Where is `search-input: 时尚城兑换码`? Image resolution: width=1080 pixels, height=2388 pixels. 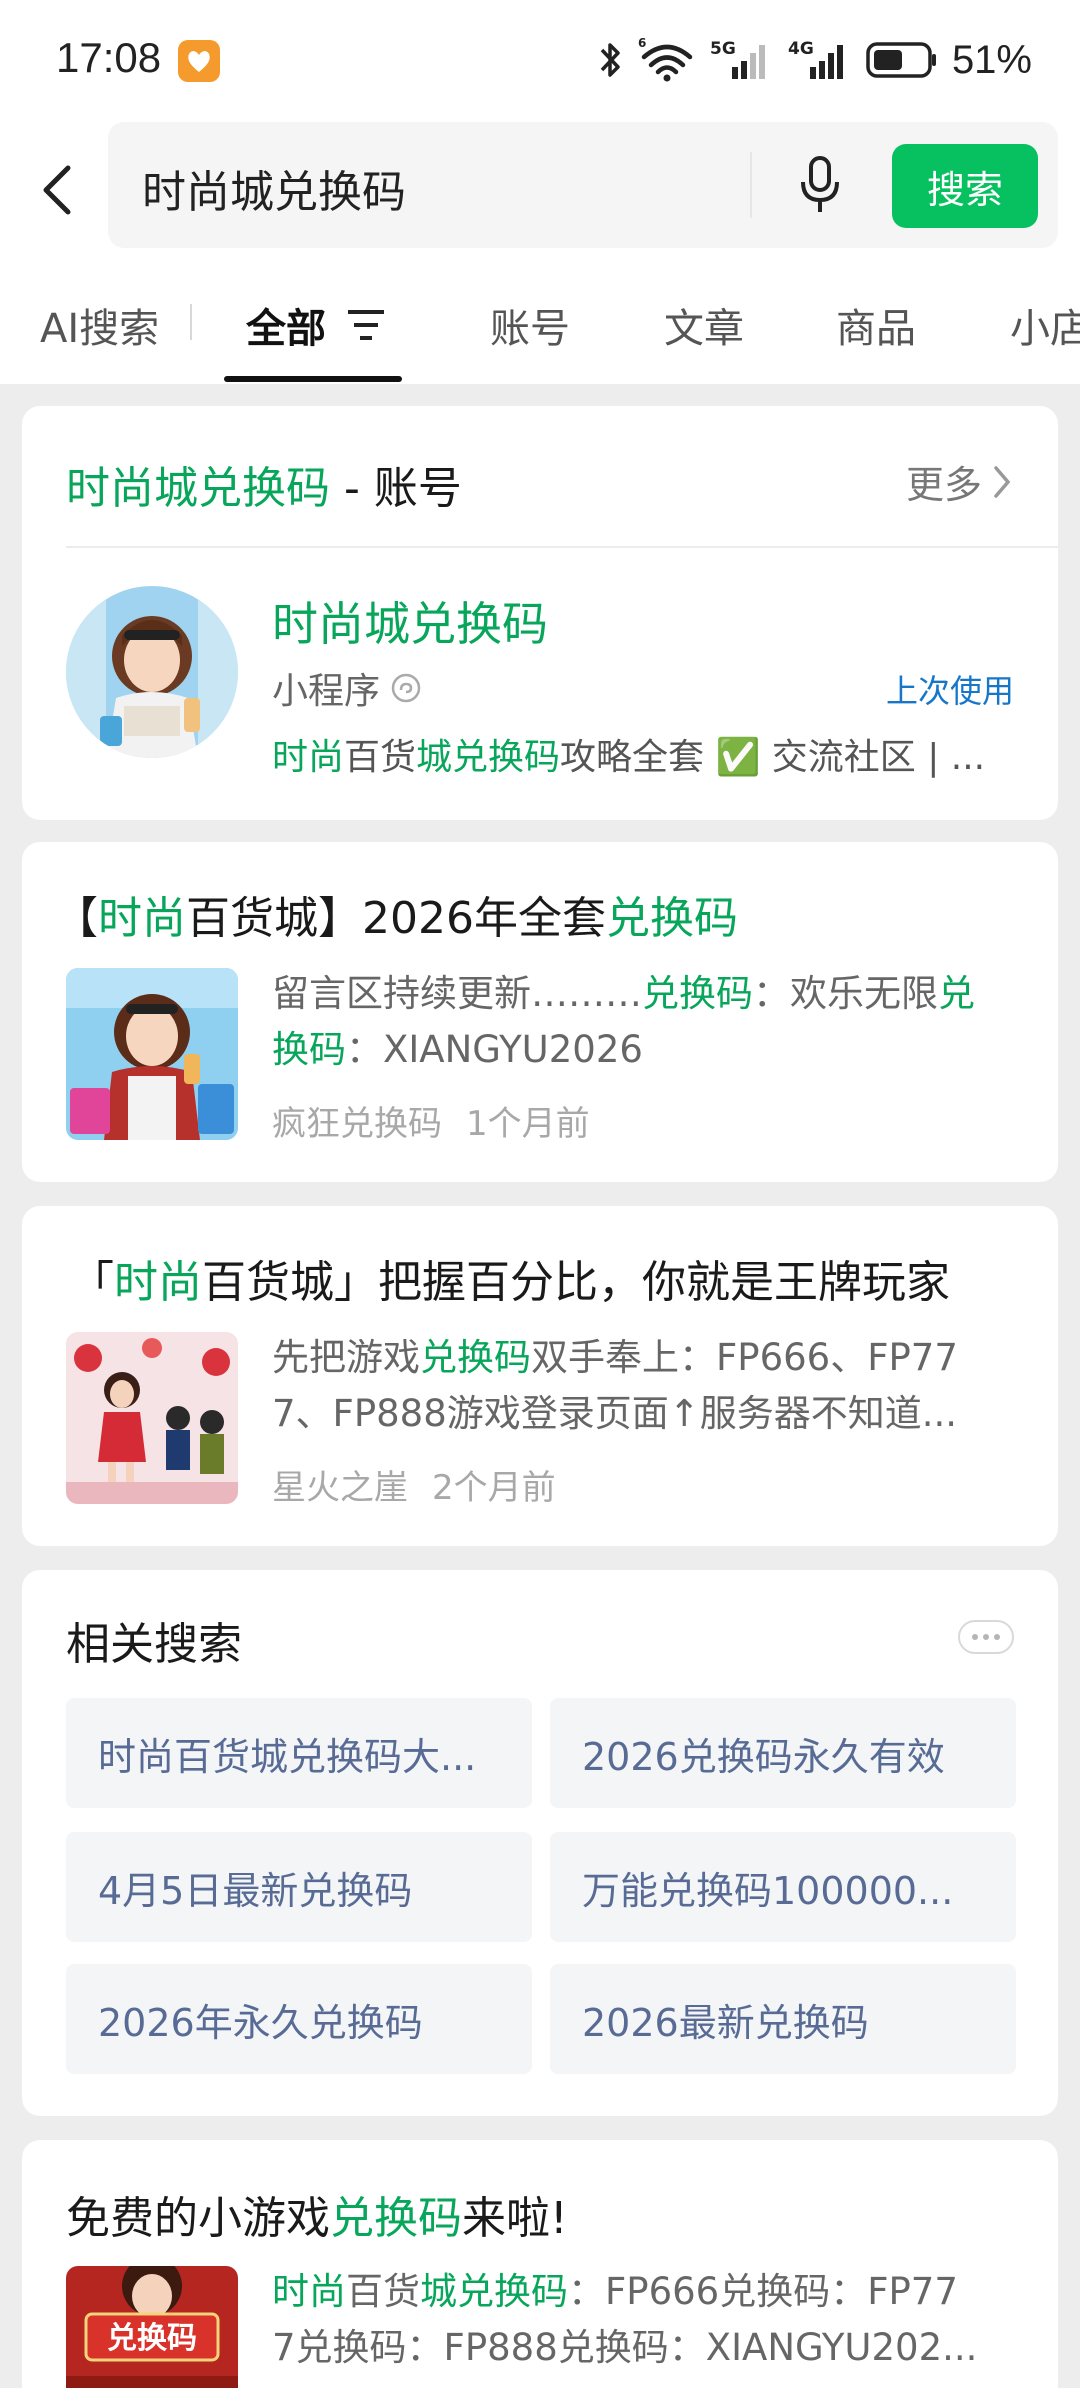 search-input: 时尚城兑换码 is located at coordinates (274, 188).